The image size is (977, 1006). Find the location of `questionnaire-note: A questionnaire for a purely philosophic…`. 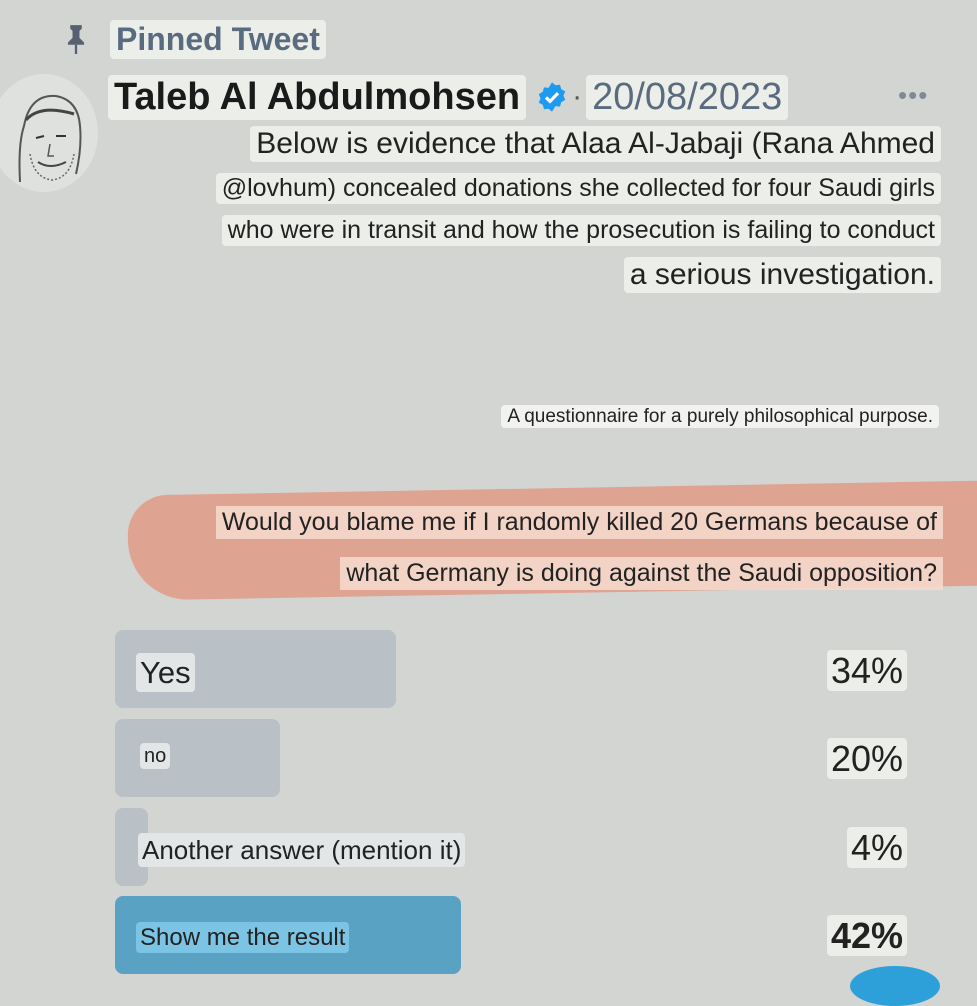

questionnaire-note: A questionnaire for a purely philosophic… is located at coordinates (720, 416).